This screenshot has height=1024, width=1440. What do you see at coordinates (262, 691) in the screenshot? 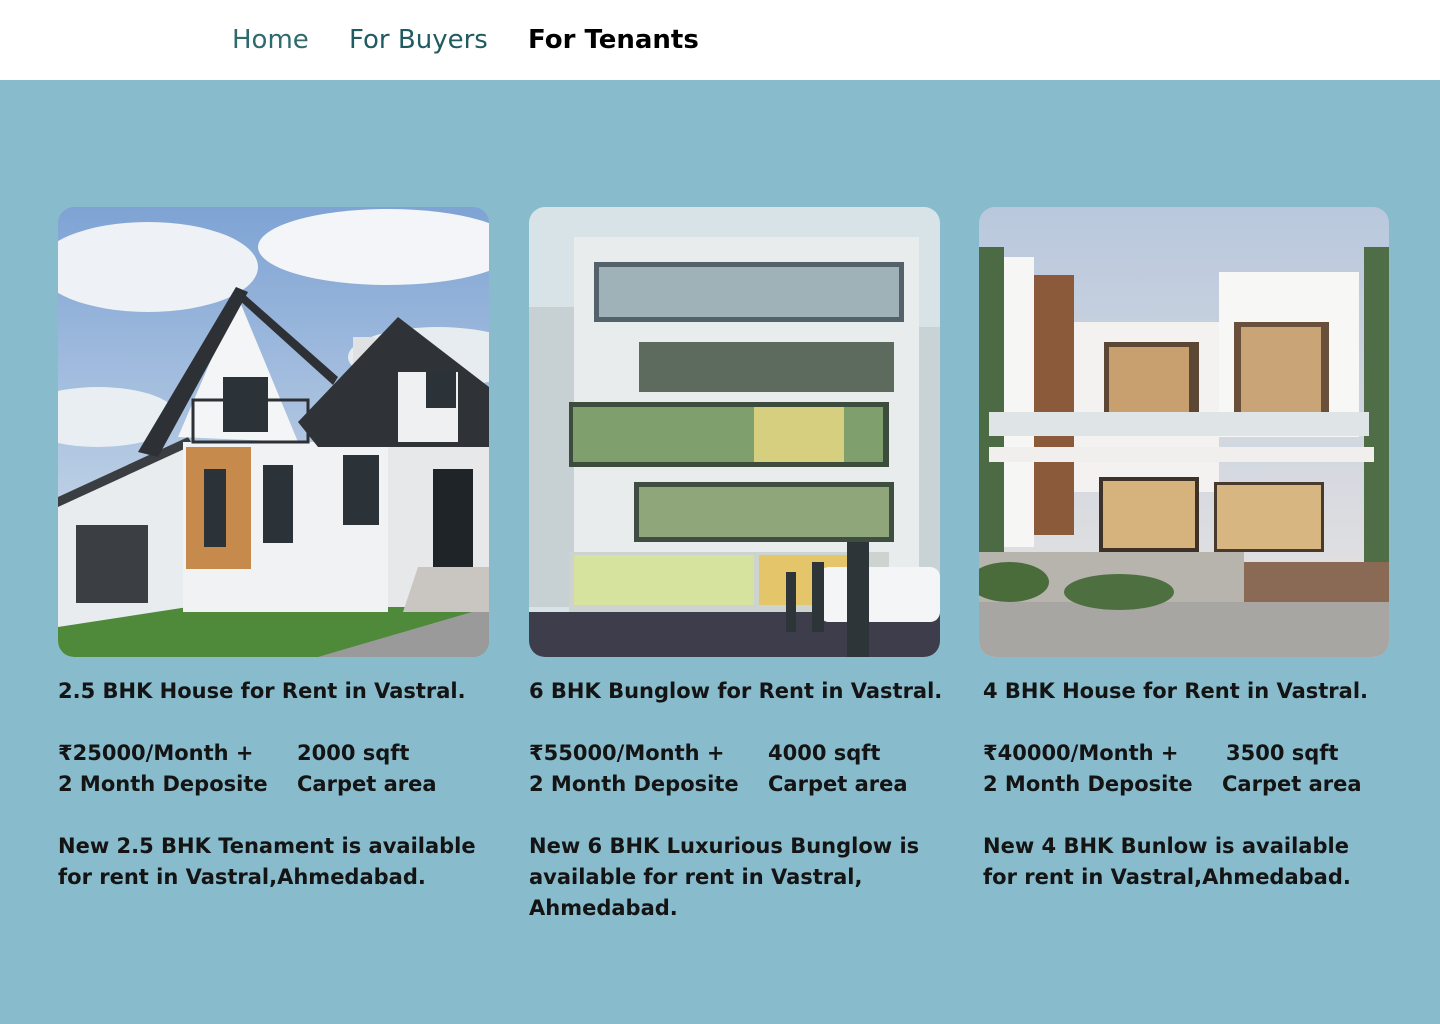
I see `listing-title: 2.5 BHK House for Rent in Vastral.` at bounding box center [262, 691].